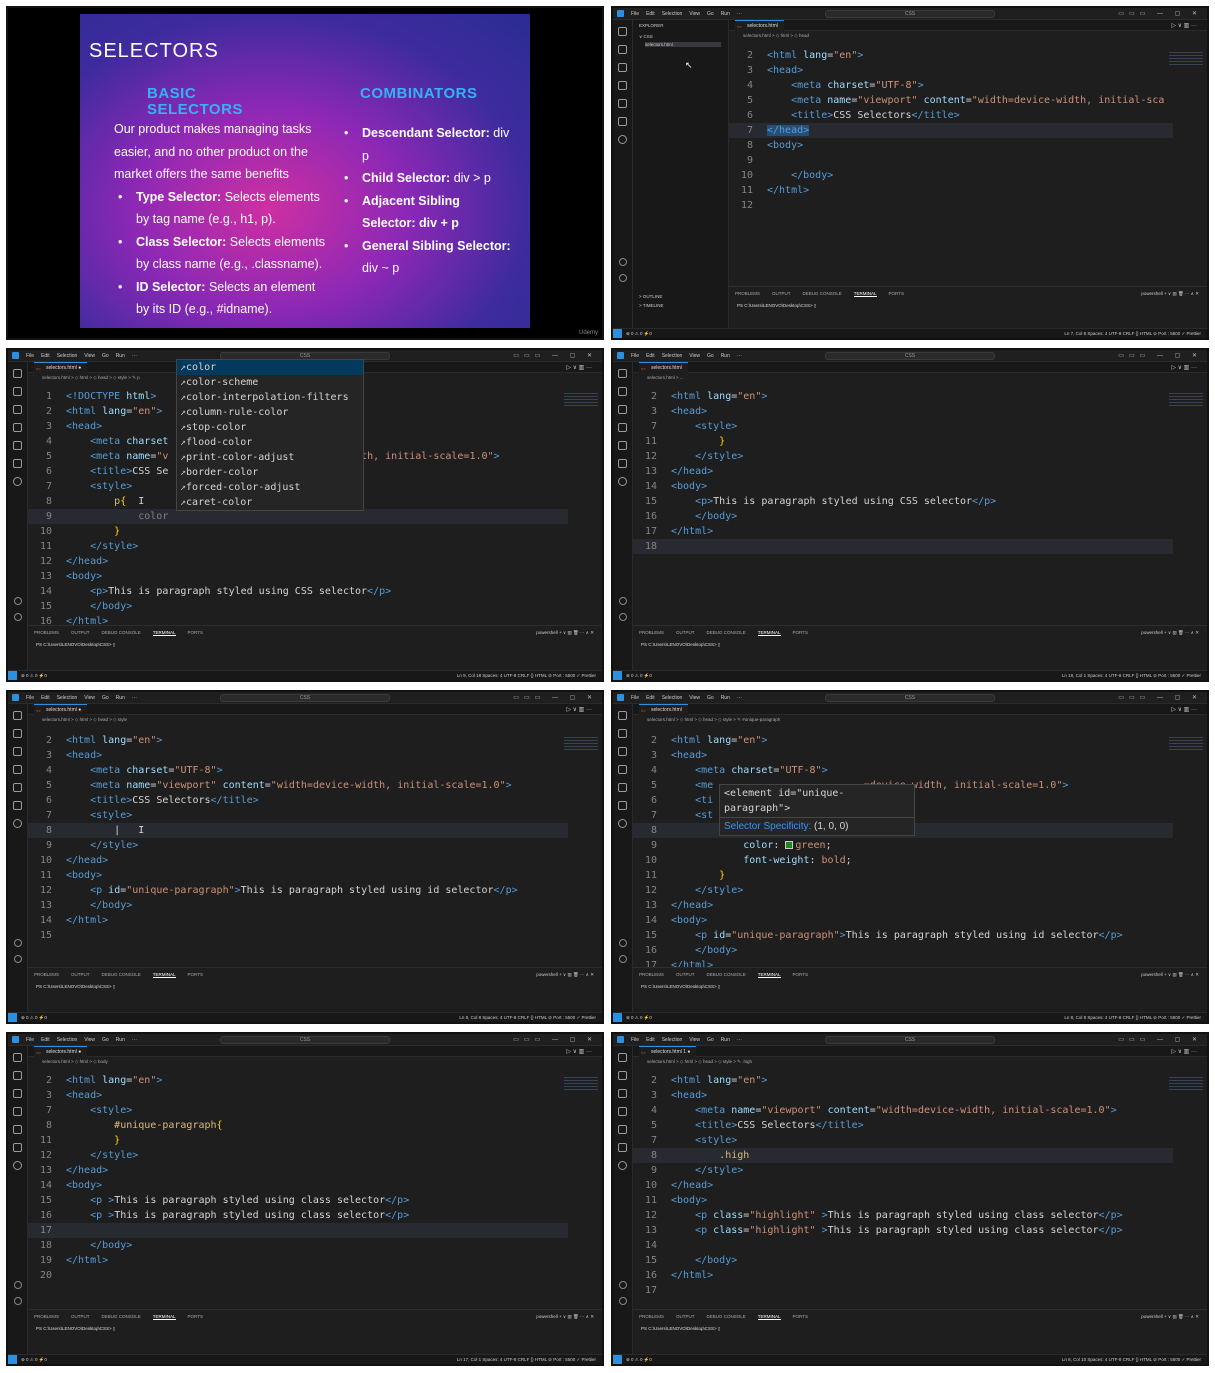 The height and width of the screenshot is (1373, 1215). I want to click on code-line: 11 }, so click(298, 1140).